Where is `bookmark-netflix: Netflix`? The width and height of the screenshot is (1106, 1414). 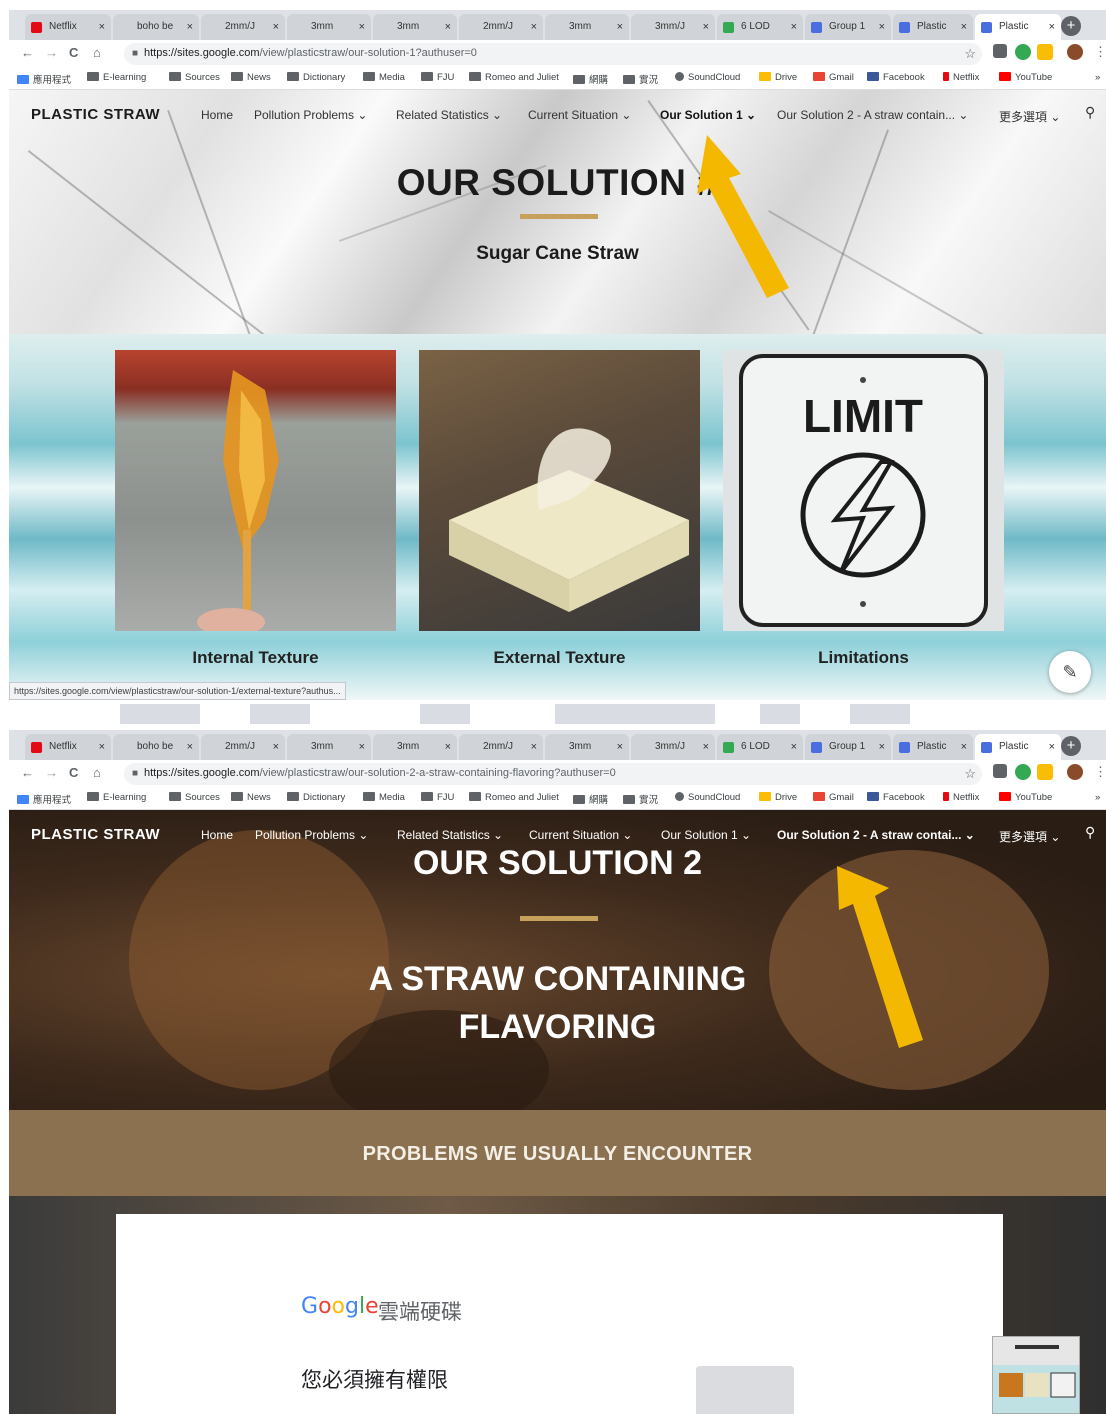 bookmark-netflix: Netflix is located at coordinates (961, 797).